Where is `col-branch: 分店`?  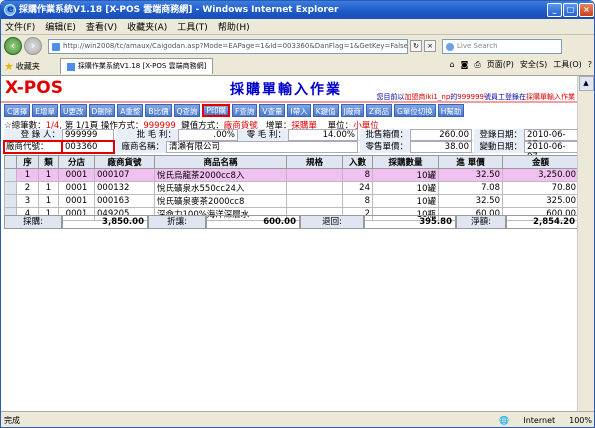
col-branch: 分店 is located at coordinates (76, 162).